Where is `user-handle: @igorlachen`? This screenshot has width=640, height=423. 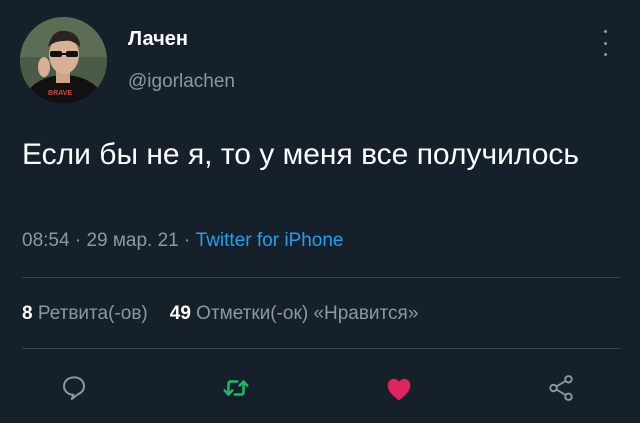
user-handle: @igorlachen is located at coordinates (181, 82).